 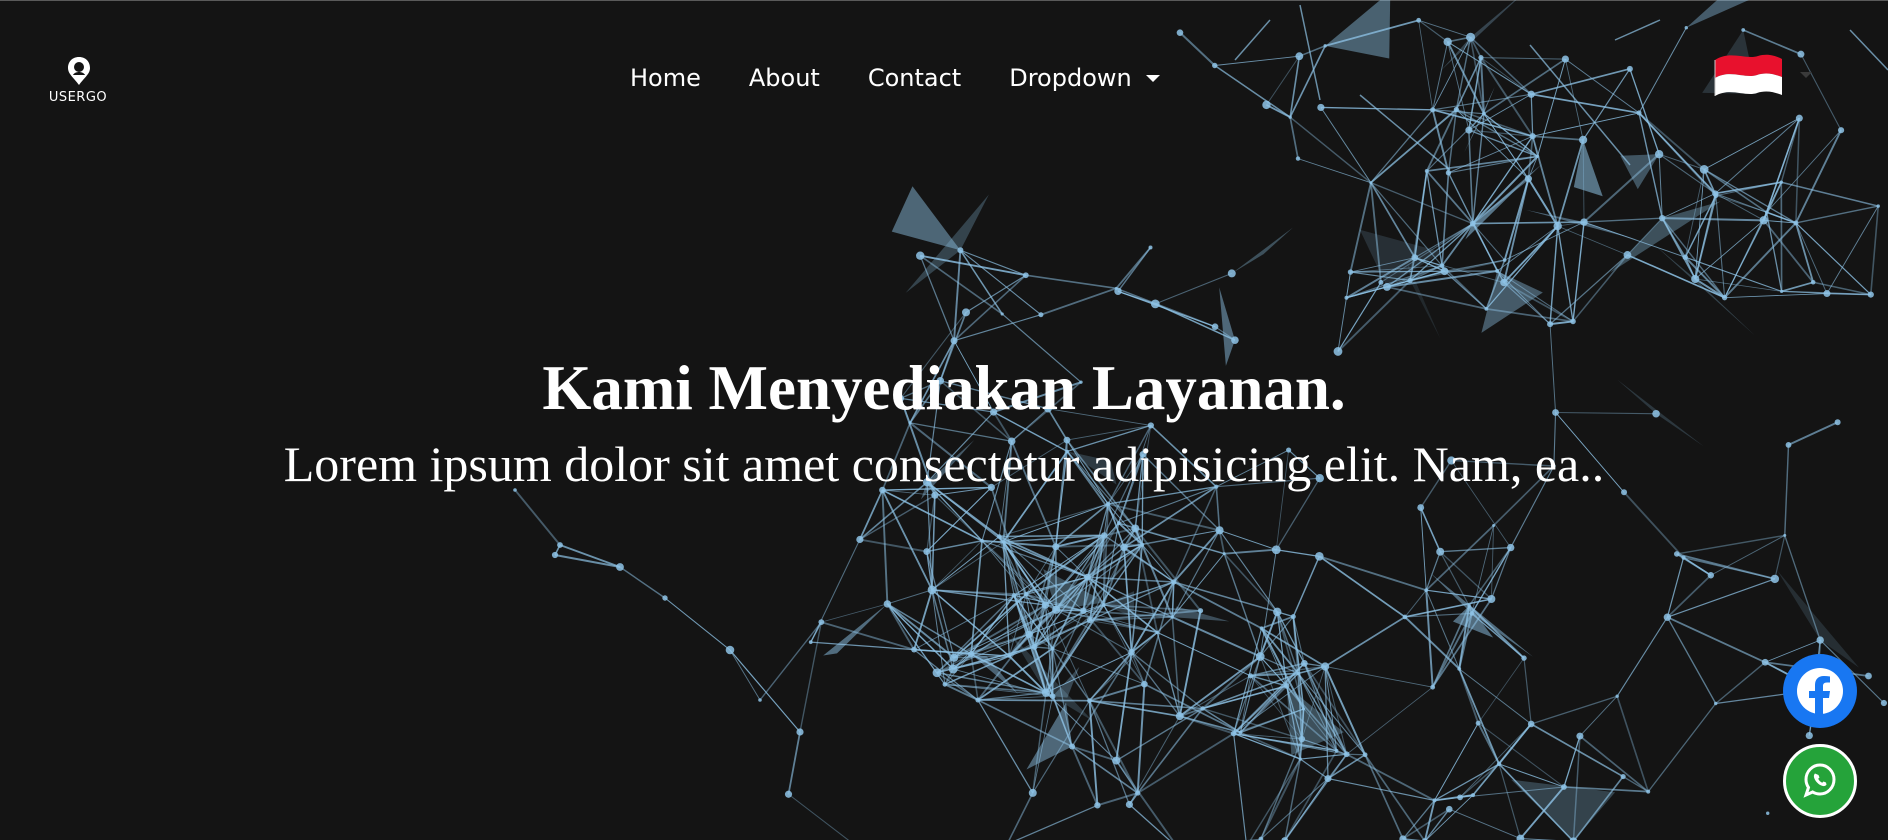 What do you see at coordinates (78, 84) in the screenshot?
I see `brand-logo: USERGO` at bounding box center [78, 84].